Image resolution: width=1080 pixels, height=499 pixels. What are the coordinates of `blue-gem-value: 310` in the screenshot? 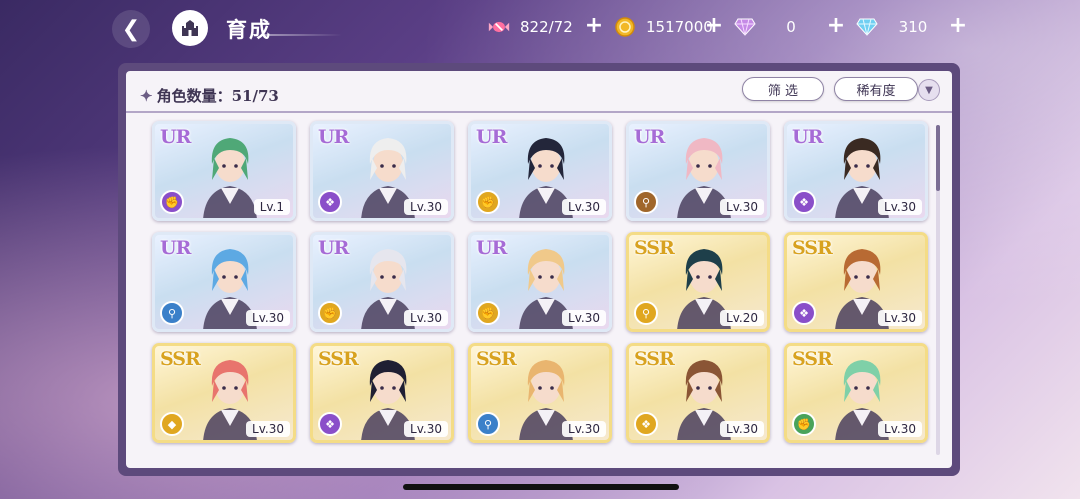 It's located at (913, 27).